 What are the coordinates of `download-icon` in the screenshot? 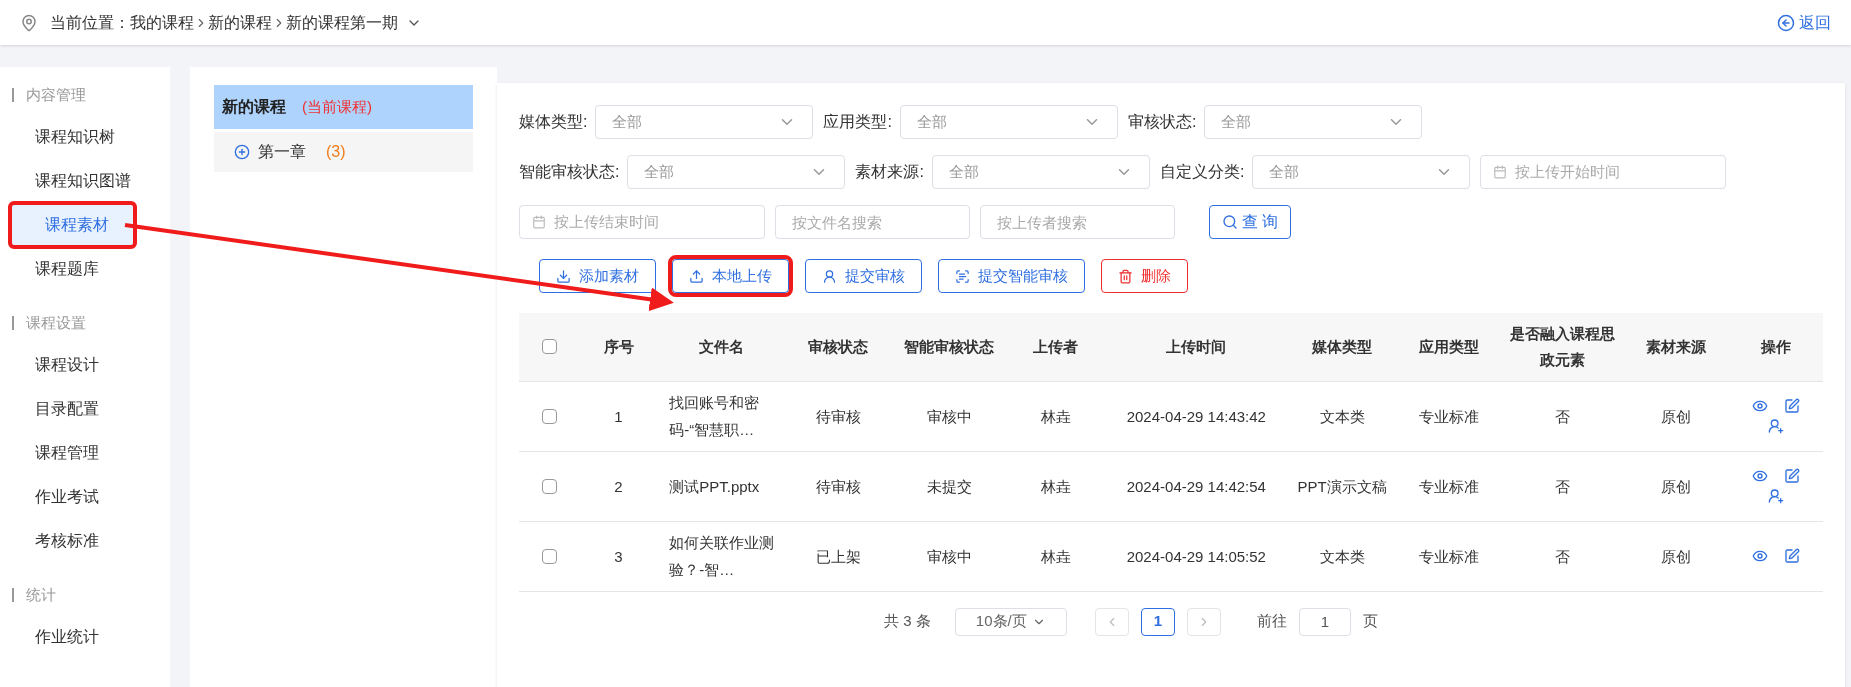 It's located at (563, 276).